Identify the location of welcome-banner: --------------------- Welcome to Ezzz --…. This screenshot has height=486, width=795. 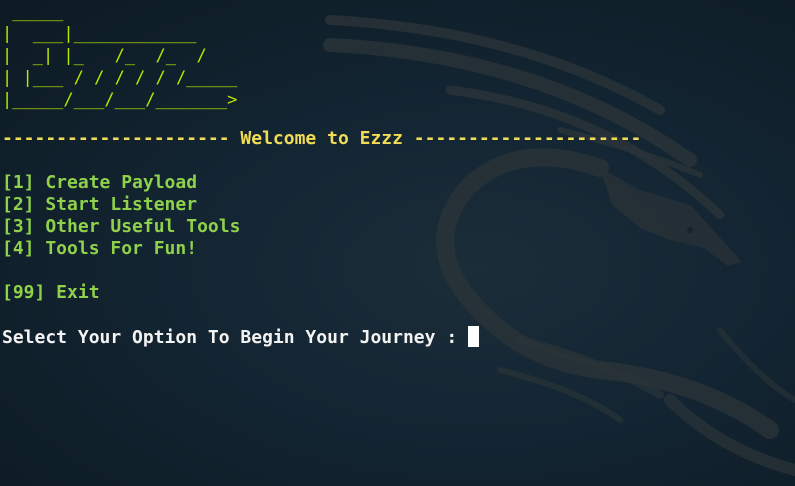
(322, 138).